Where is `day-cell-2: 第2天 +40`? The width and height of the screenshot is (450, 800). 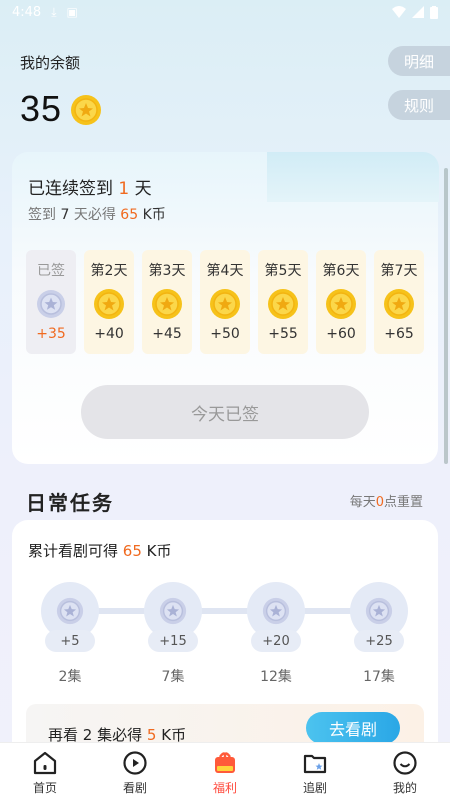 day-cell-2: 第2天 +40 is located at coordinates (109, 302).